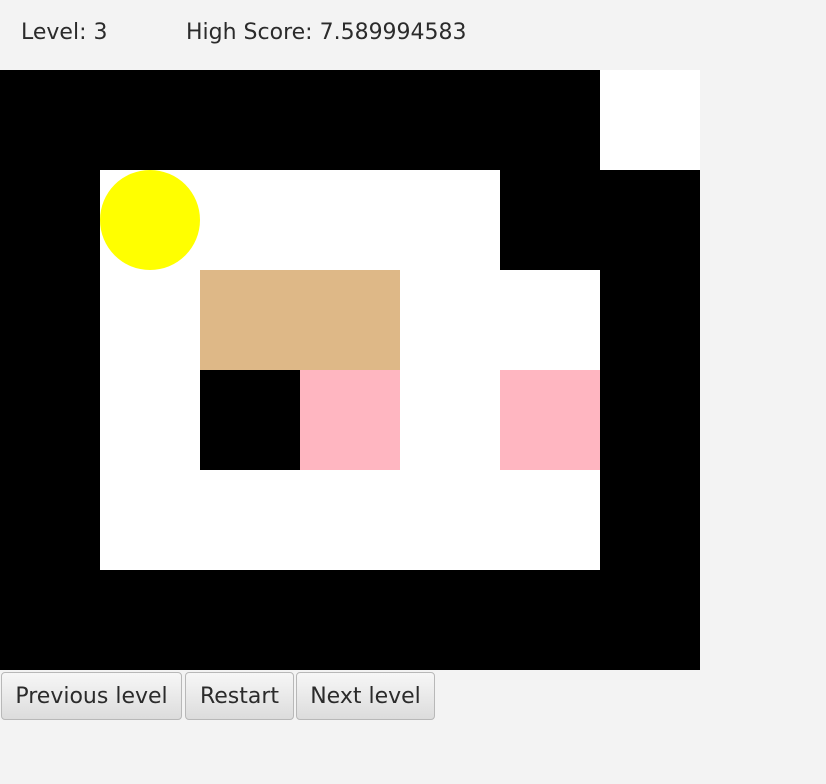  I want to click on next-level-button: Next level, so click(365, 696).